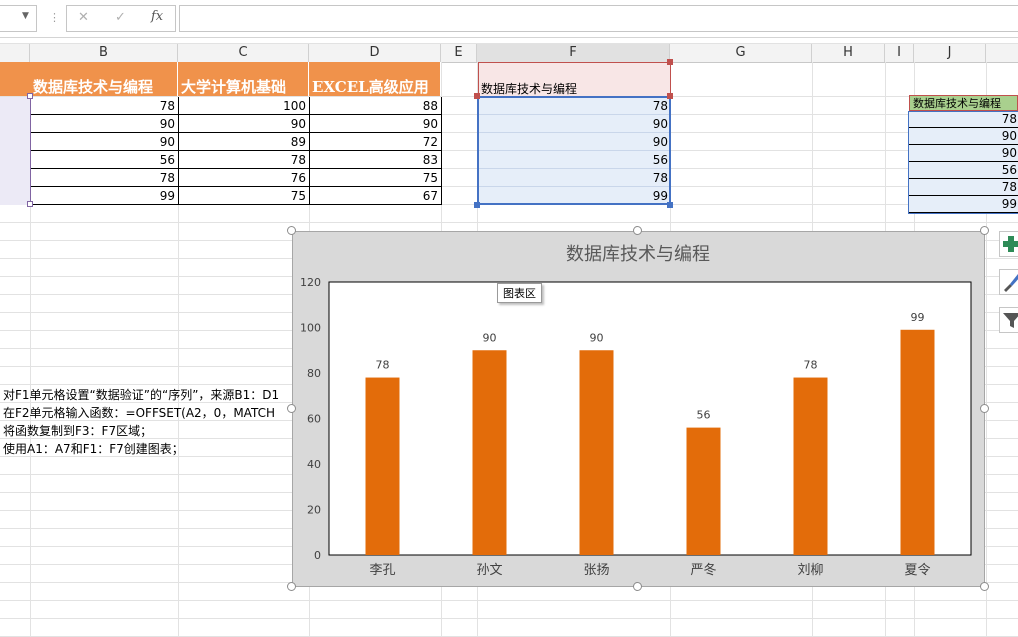 This screenshot has width=1018, height=637. I want to click on data-label: 56, so click(704, 415).